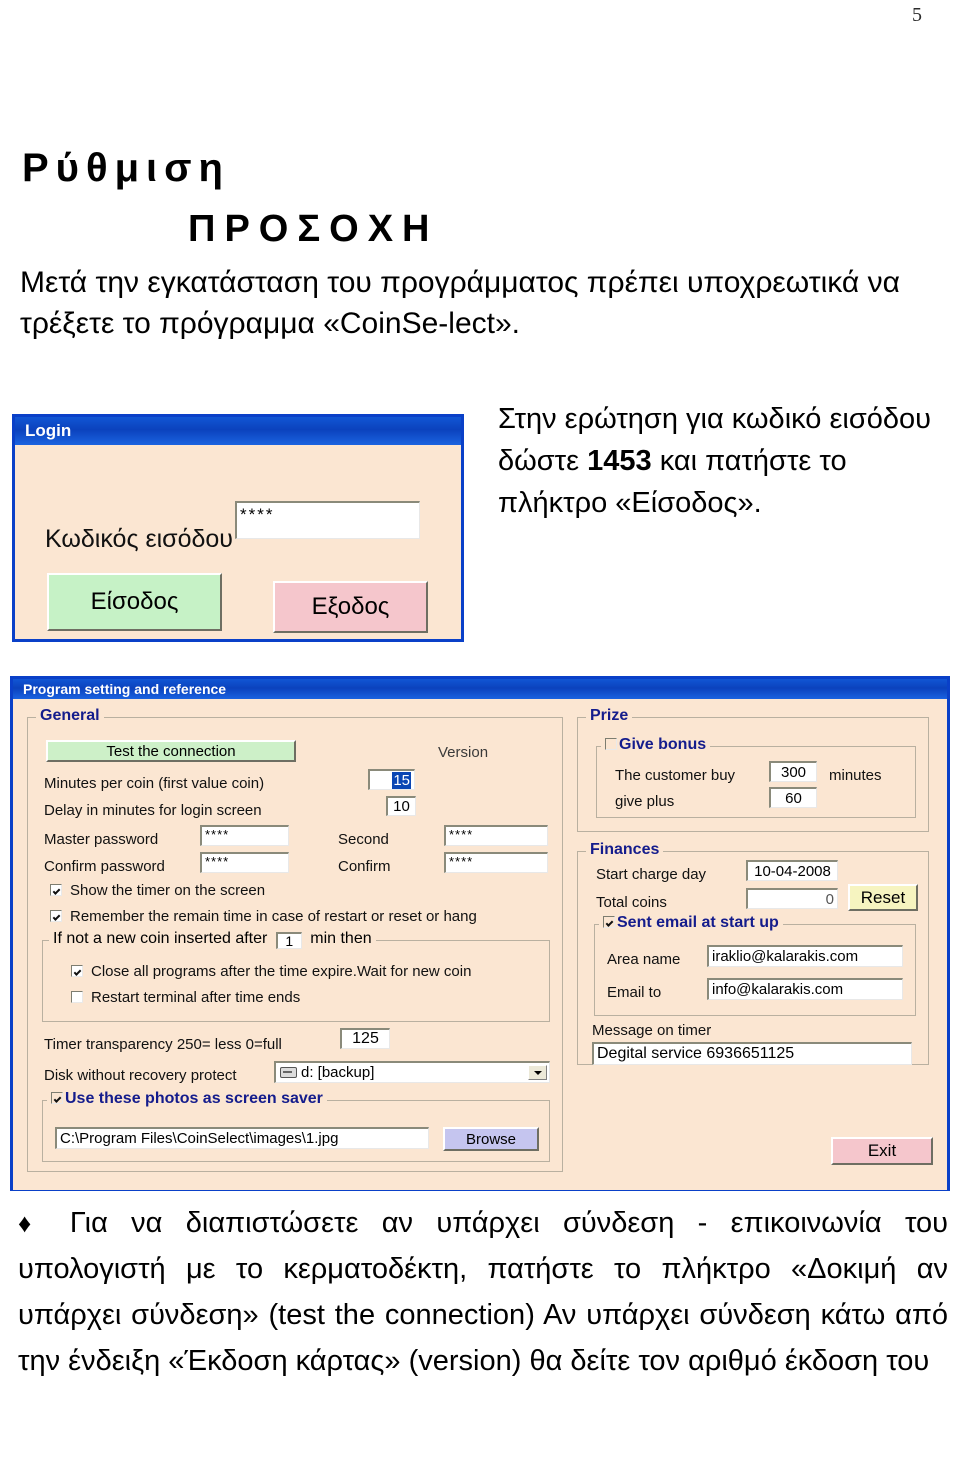 This screenshot has height=1460, width=960. What do you see at coordinates (634, 992) in the screenshot?
I see `email-to-label: Email to` at bounding box center [634, 992].